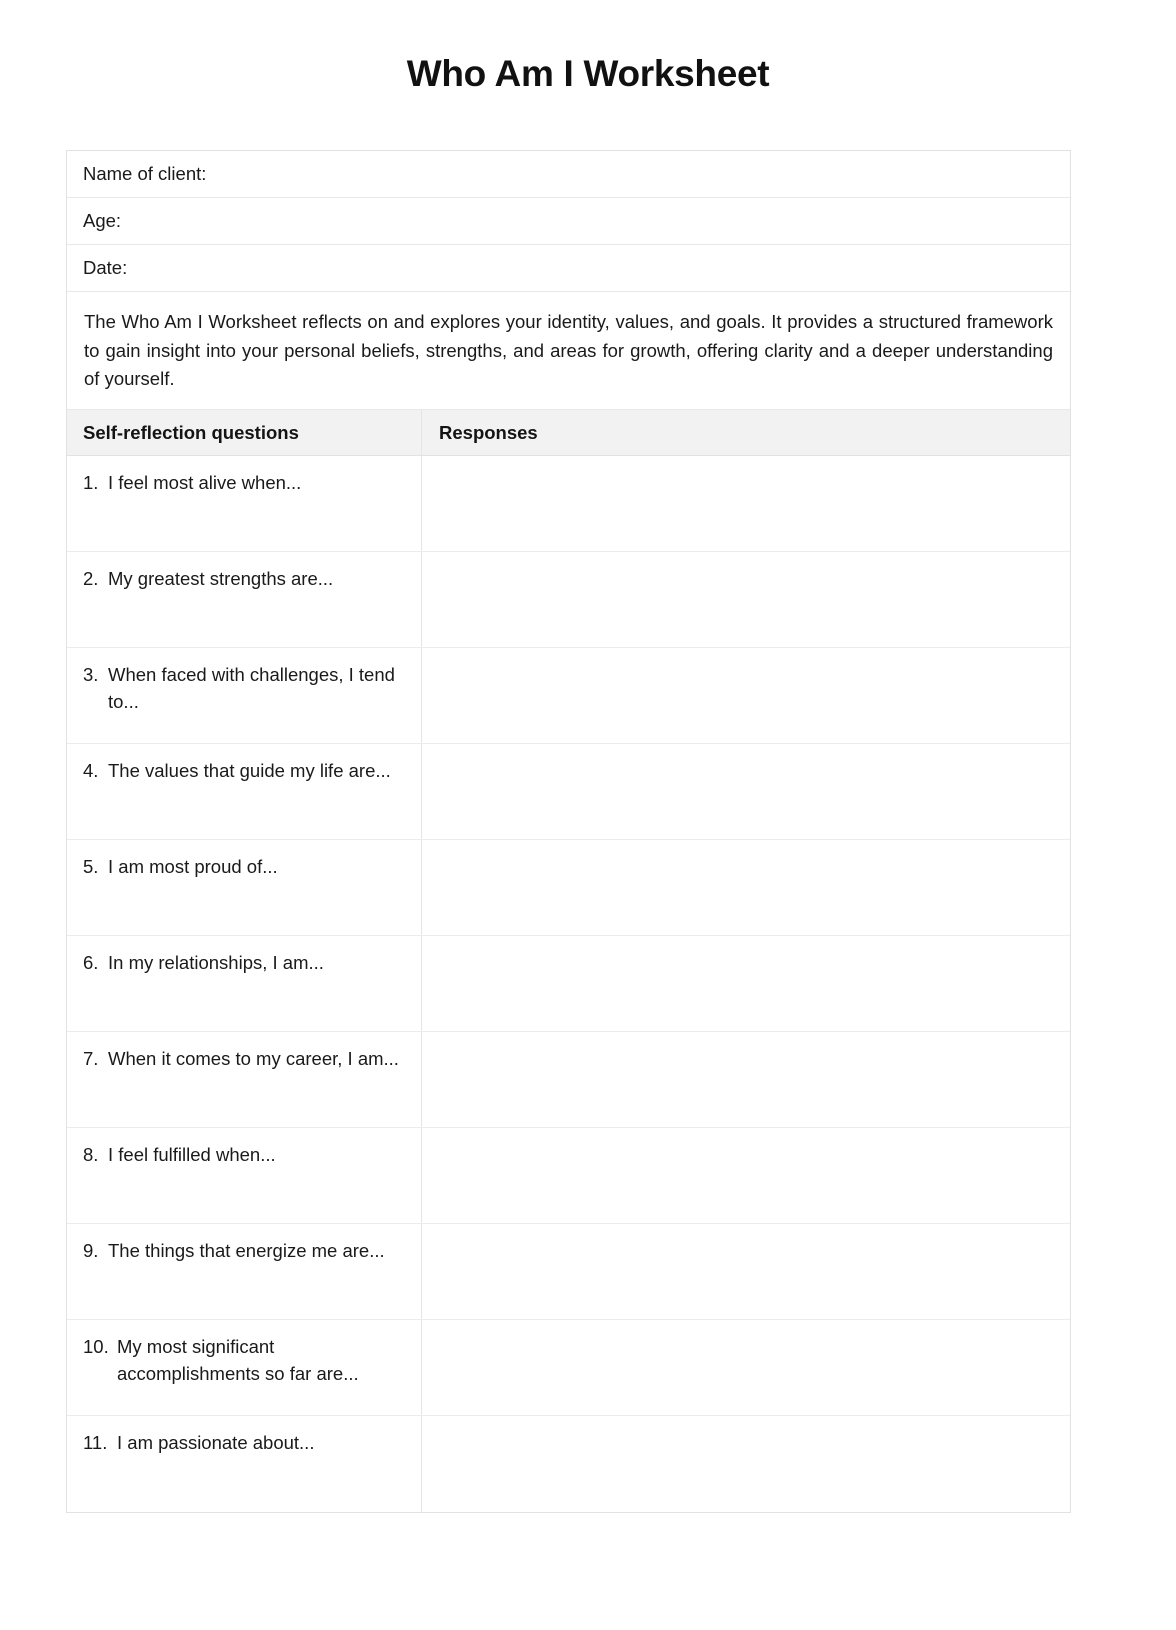 The height and width of the screenshot is (1630, 1176). Describe the element at coordinates (488, 432) in the screenshot. I see `table-header-responses-label: Responses` at that location.